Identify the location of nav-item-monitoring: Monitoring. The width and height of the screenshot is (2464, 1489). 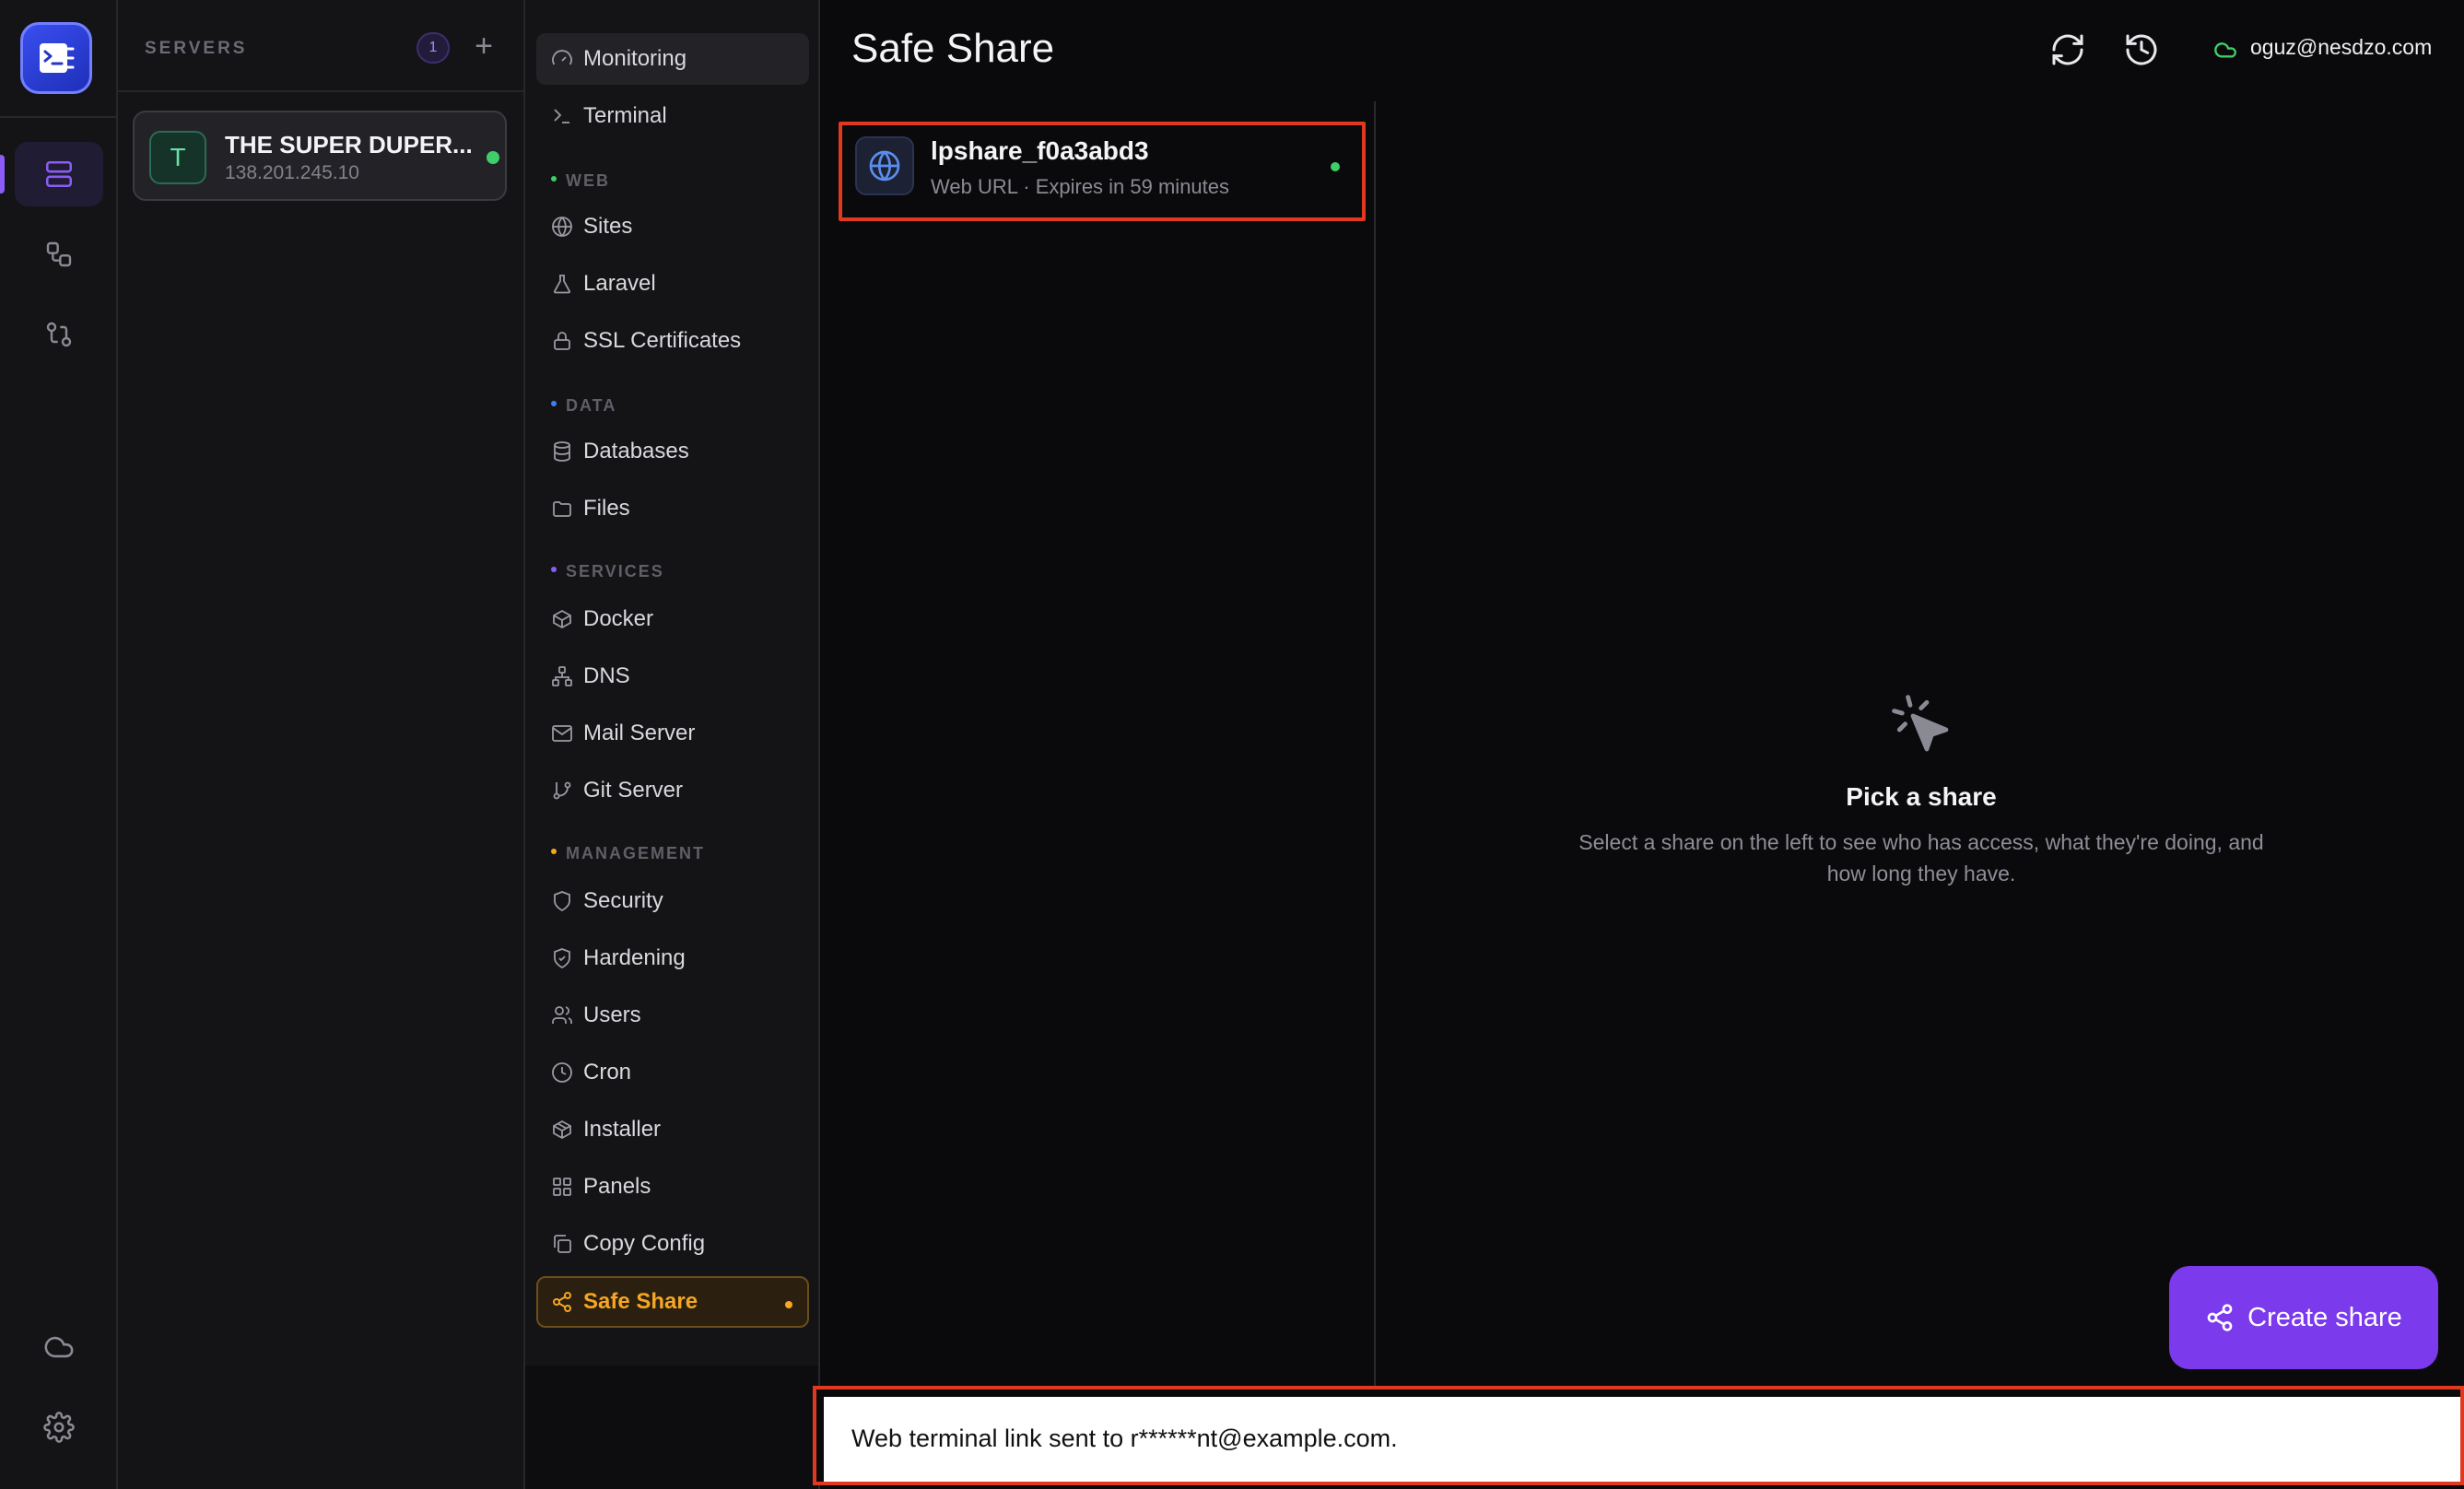
(672, 59).